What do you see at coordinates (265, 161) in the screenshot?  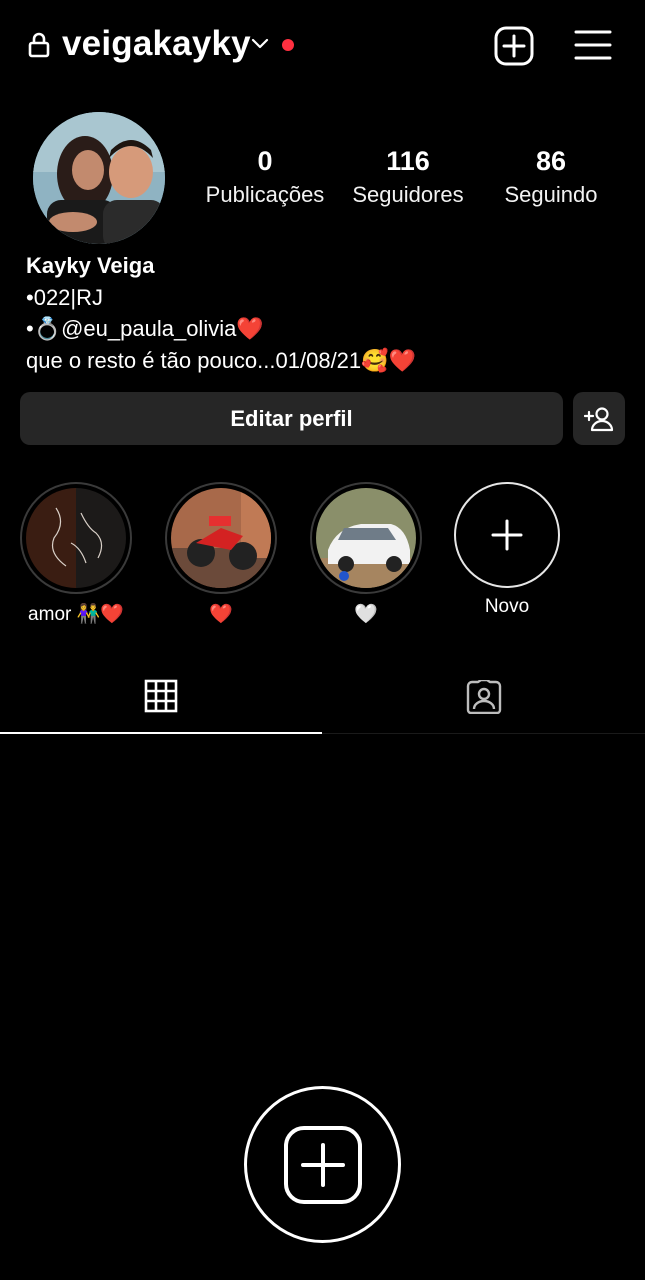 I see `posts-count: 0` at bounding box center [265, 161].